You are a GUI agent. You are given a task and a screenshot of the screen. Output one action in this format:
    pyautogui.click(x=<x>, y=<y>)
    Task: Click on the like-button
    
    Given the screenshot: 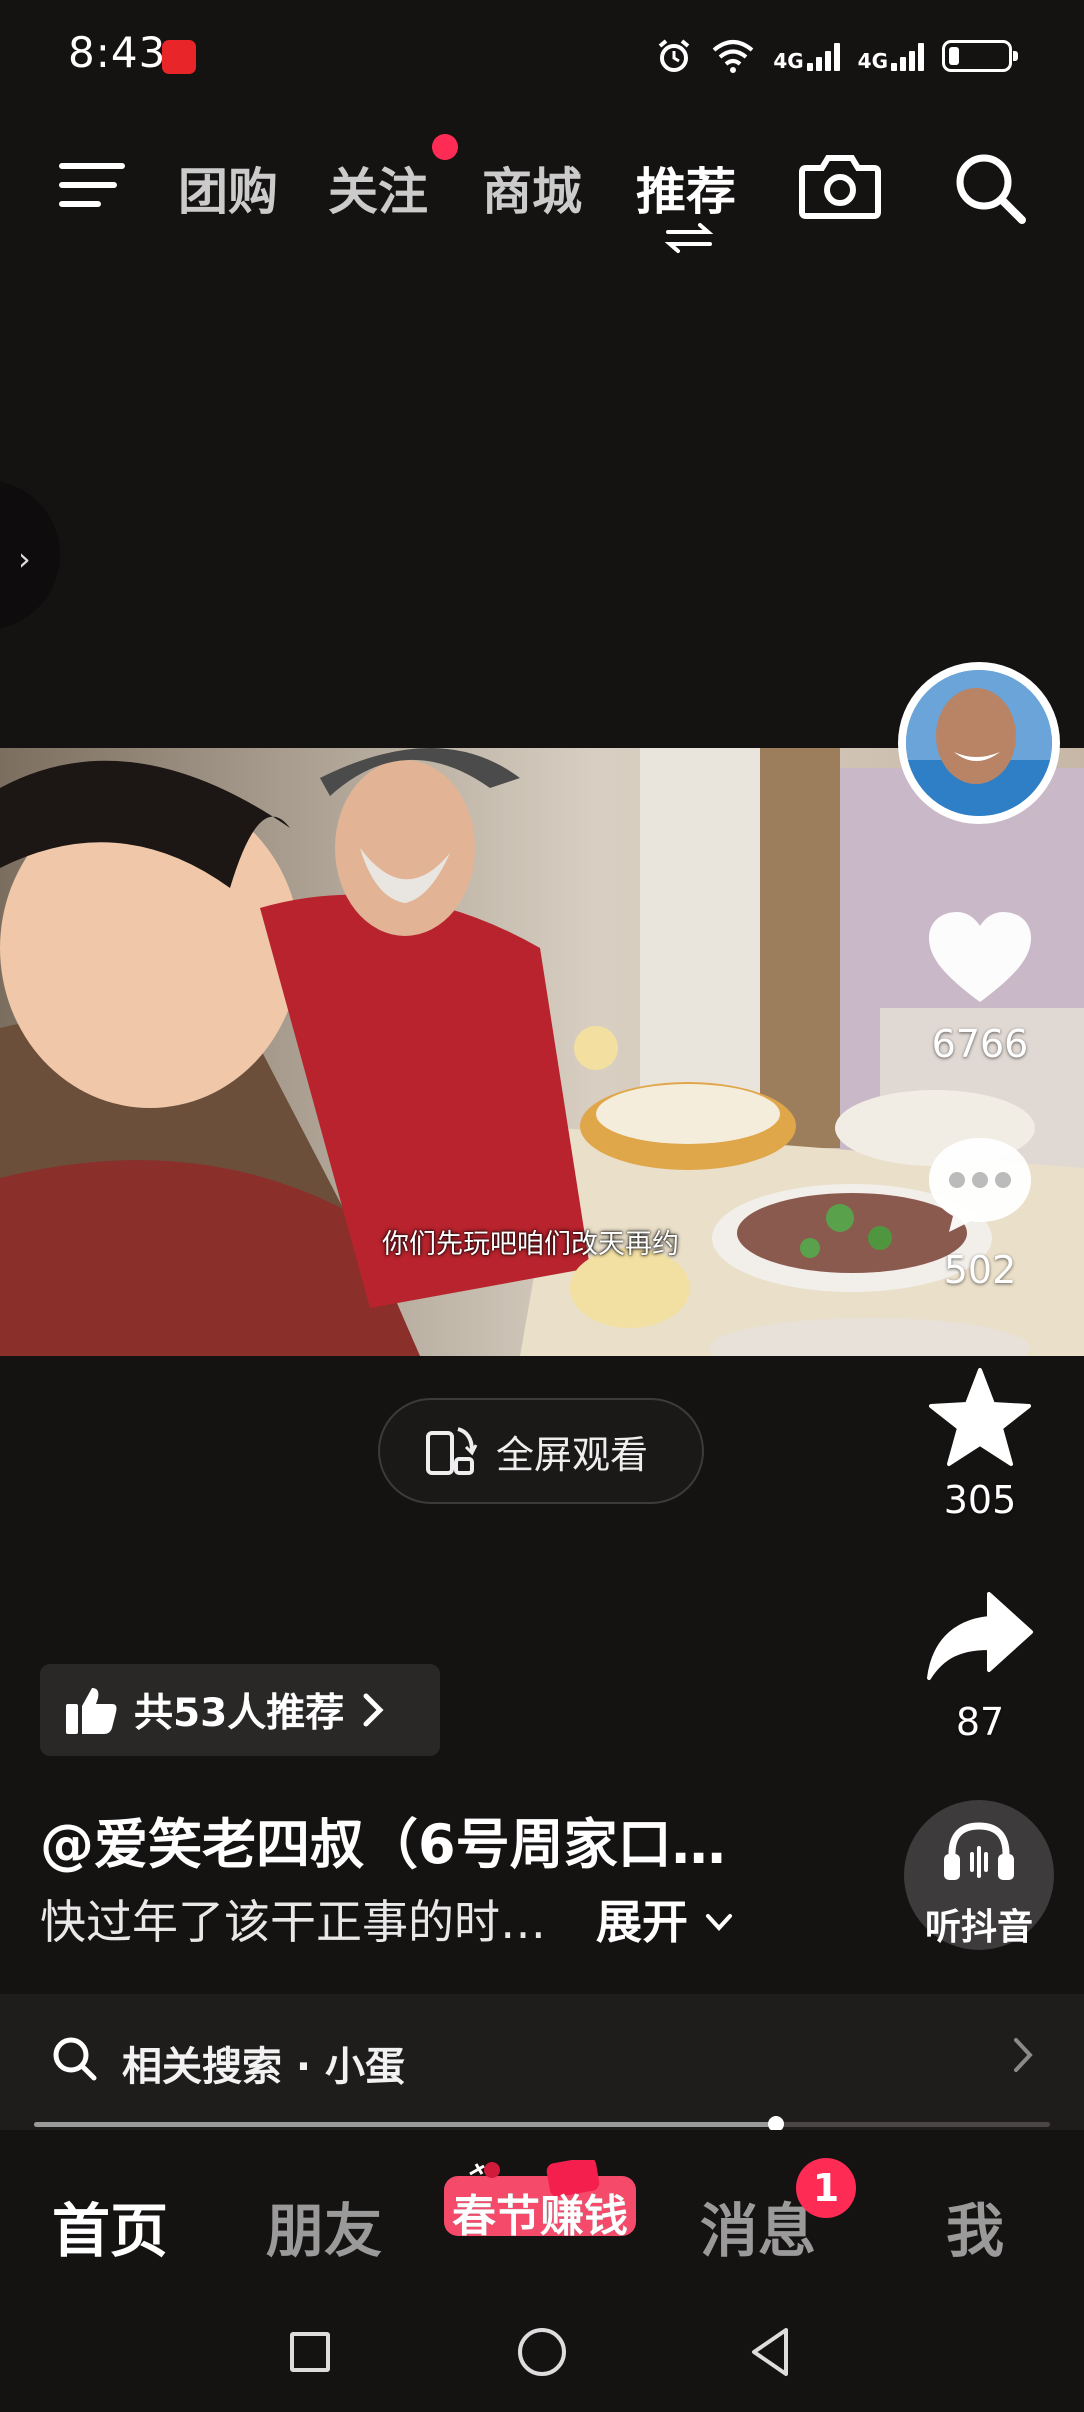 What is the action you would take?
    pyautogui.click(x=980, y=960)
    